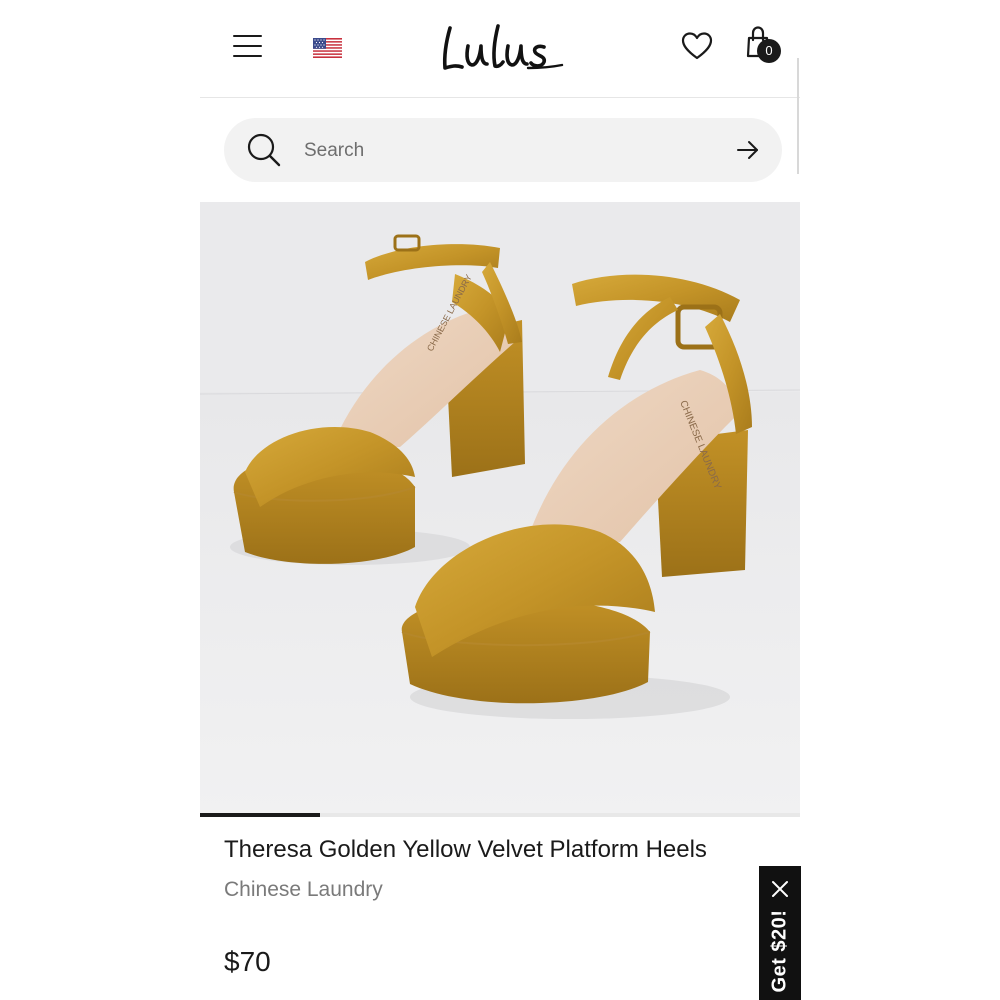 This screenshot has width=1000, height=1000. Describe the element at coordinates (500, 87) in the screenshot. I see `site-header: 0` at that location.